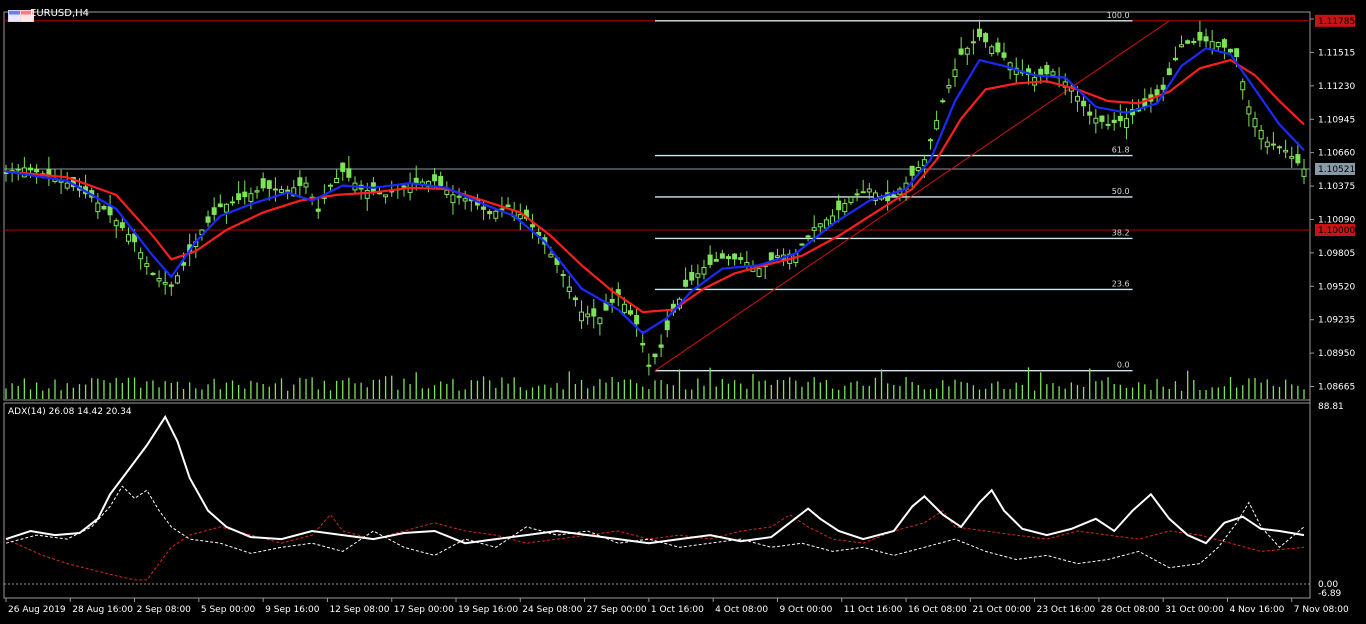 The image size is (1366, 624). I want to click on top-level-price-badge-text: 1.11785, so click(1336, 22).